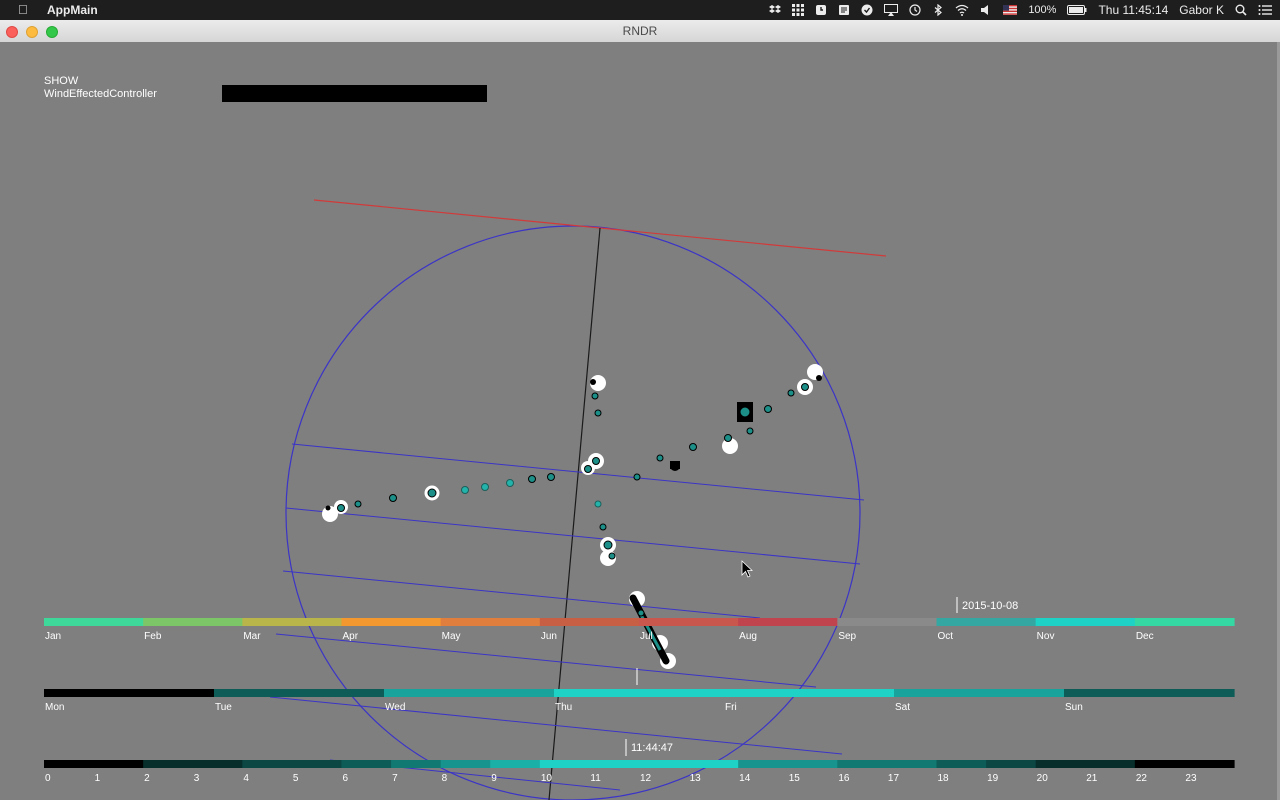 The height and width of the screenshot is (800, 1280). I want to click on wifi-icon, so click(962, 10).